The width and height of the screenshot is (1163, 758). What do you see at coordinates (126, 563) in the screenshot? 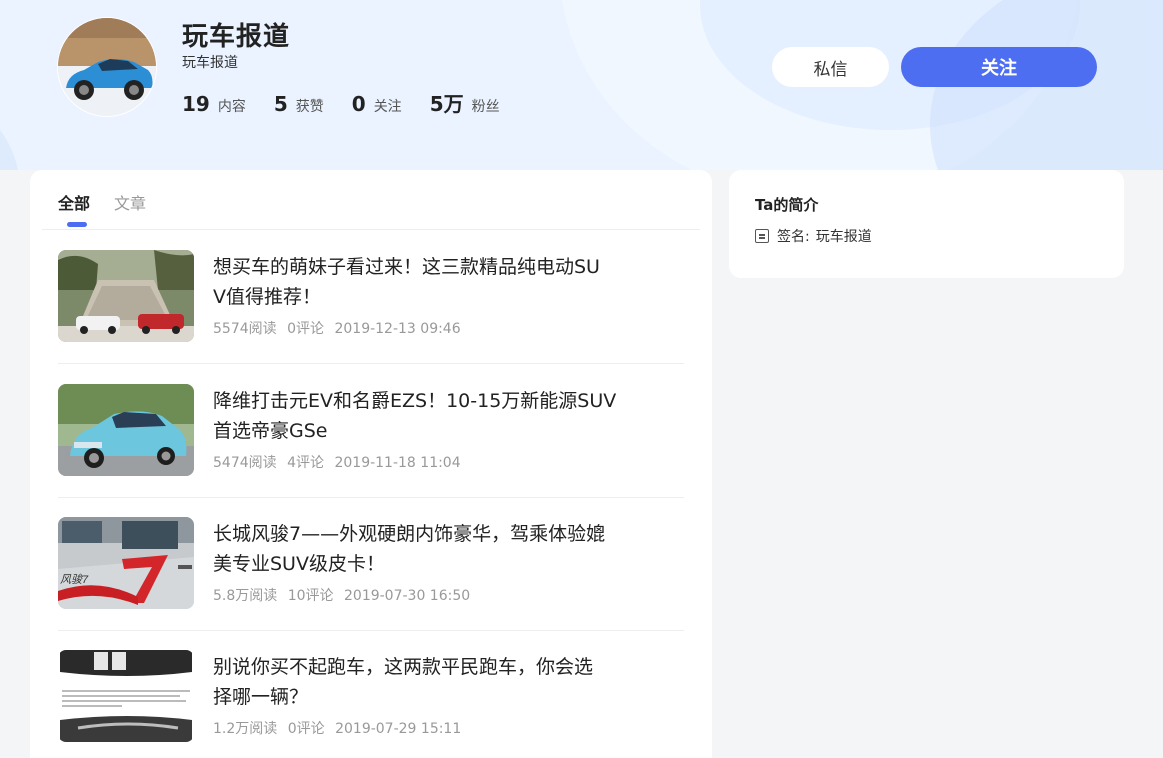
I see `article-thumbnail: 风骏7` at bounding box center [126, 563].